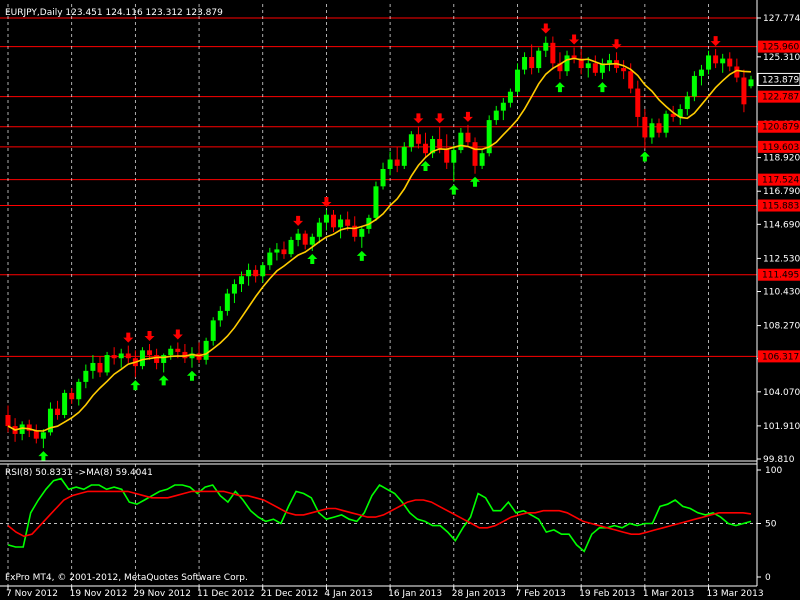  What do you see at coordinates (479, 594) in the screenshot?
I see `date-label: 28 Jan 2013` at bounding box center [479, 594].